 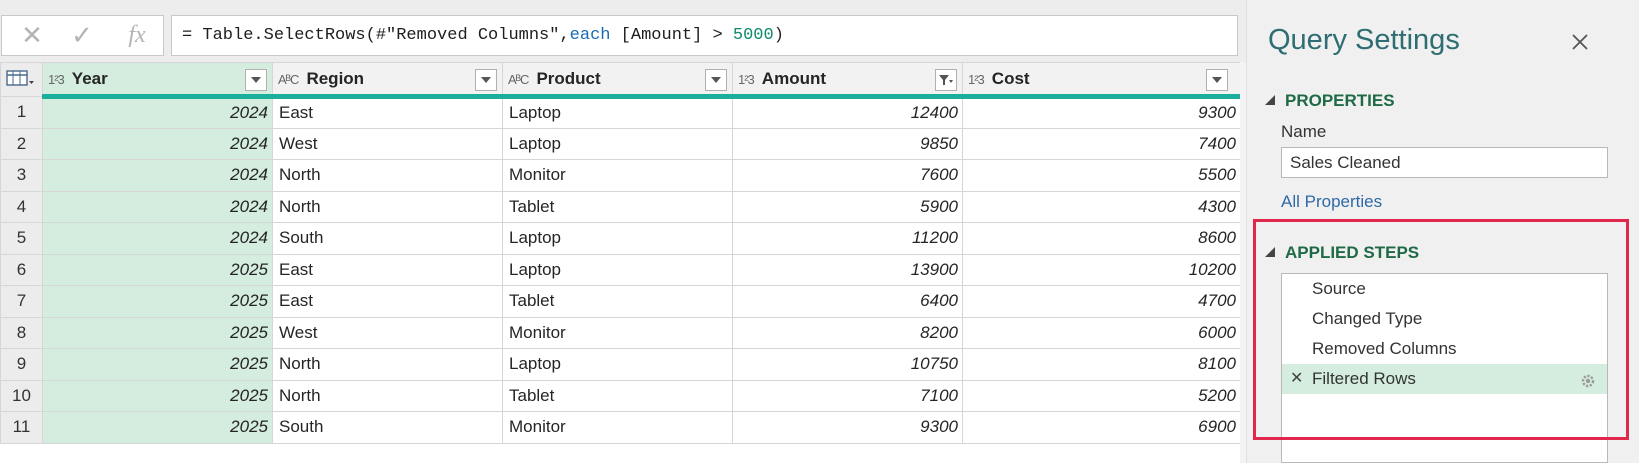 I want to click on fx-icon: fx, so click(x=137, y=35).